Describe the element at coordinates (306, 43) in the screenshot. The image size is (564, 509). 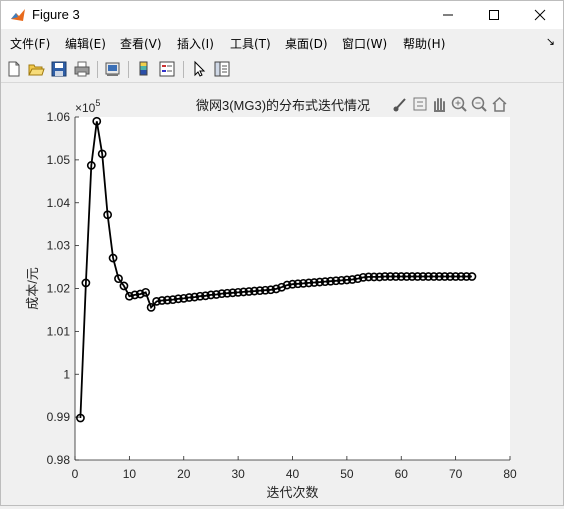
I see `menu-desktop: 桌面(D)` at that location.